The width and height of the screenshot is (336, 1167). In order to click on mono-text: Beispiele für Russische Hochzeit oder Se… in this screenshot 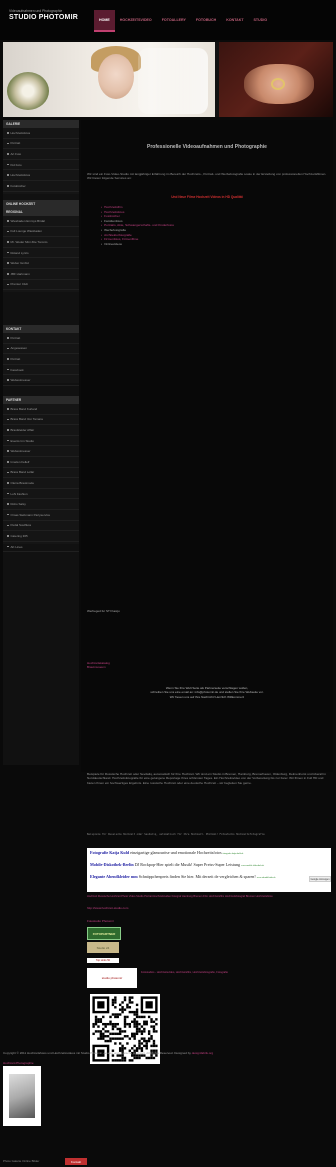, I will do `click(176, 834)`.